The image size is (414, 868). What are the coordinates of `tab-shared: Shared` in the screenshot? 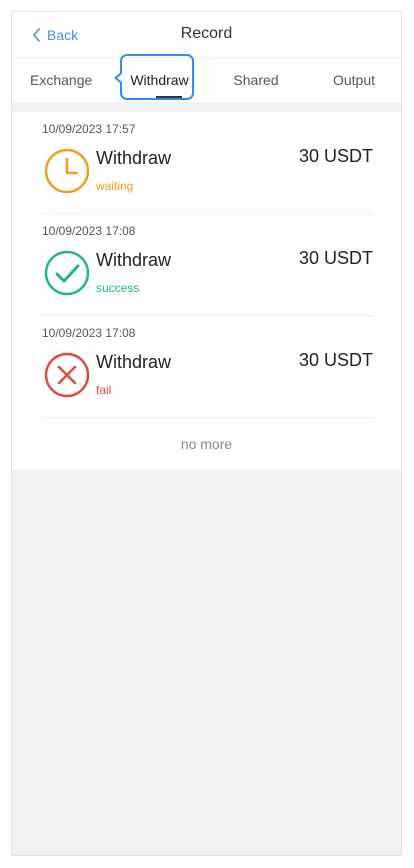 It's located at (256, 80).